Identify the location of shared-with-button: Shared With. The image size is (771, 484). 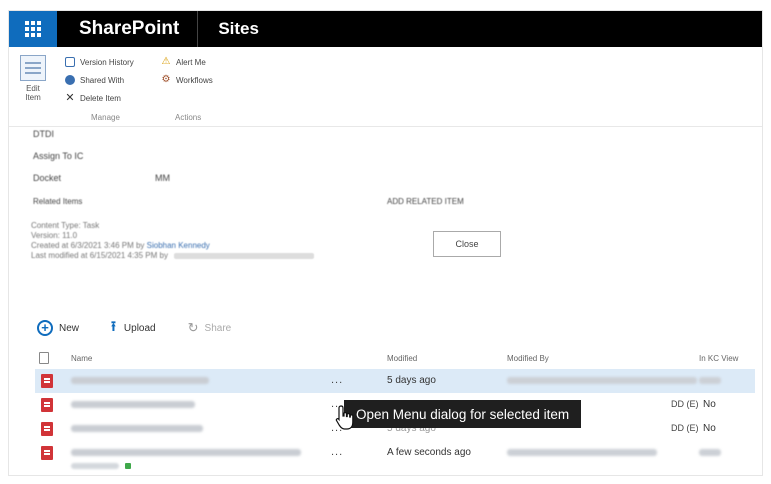
(106, 80).